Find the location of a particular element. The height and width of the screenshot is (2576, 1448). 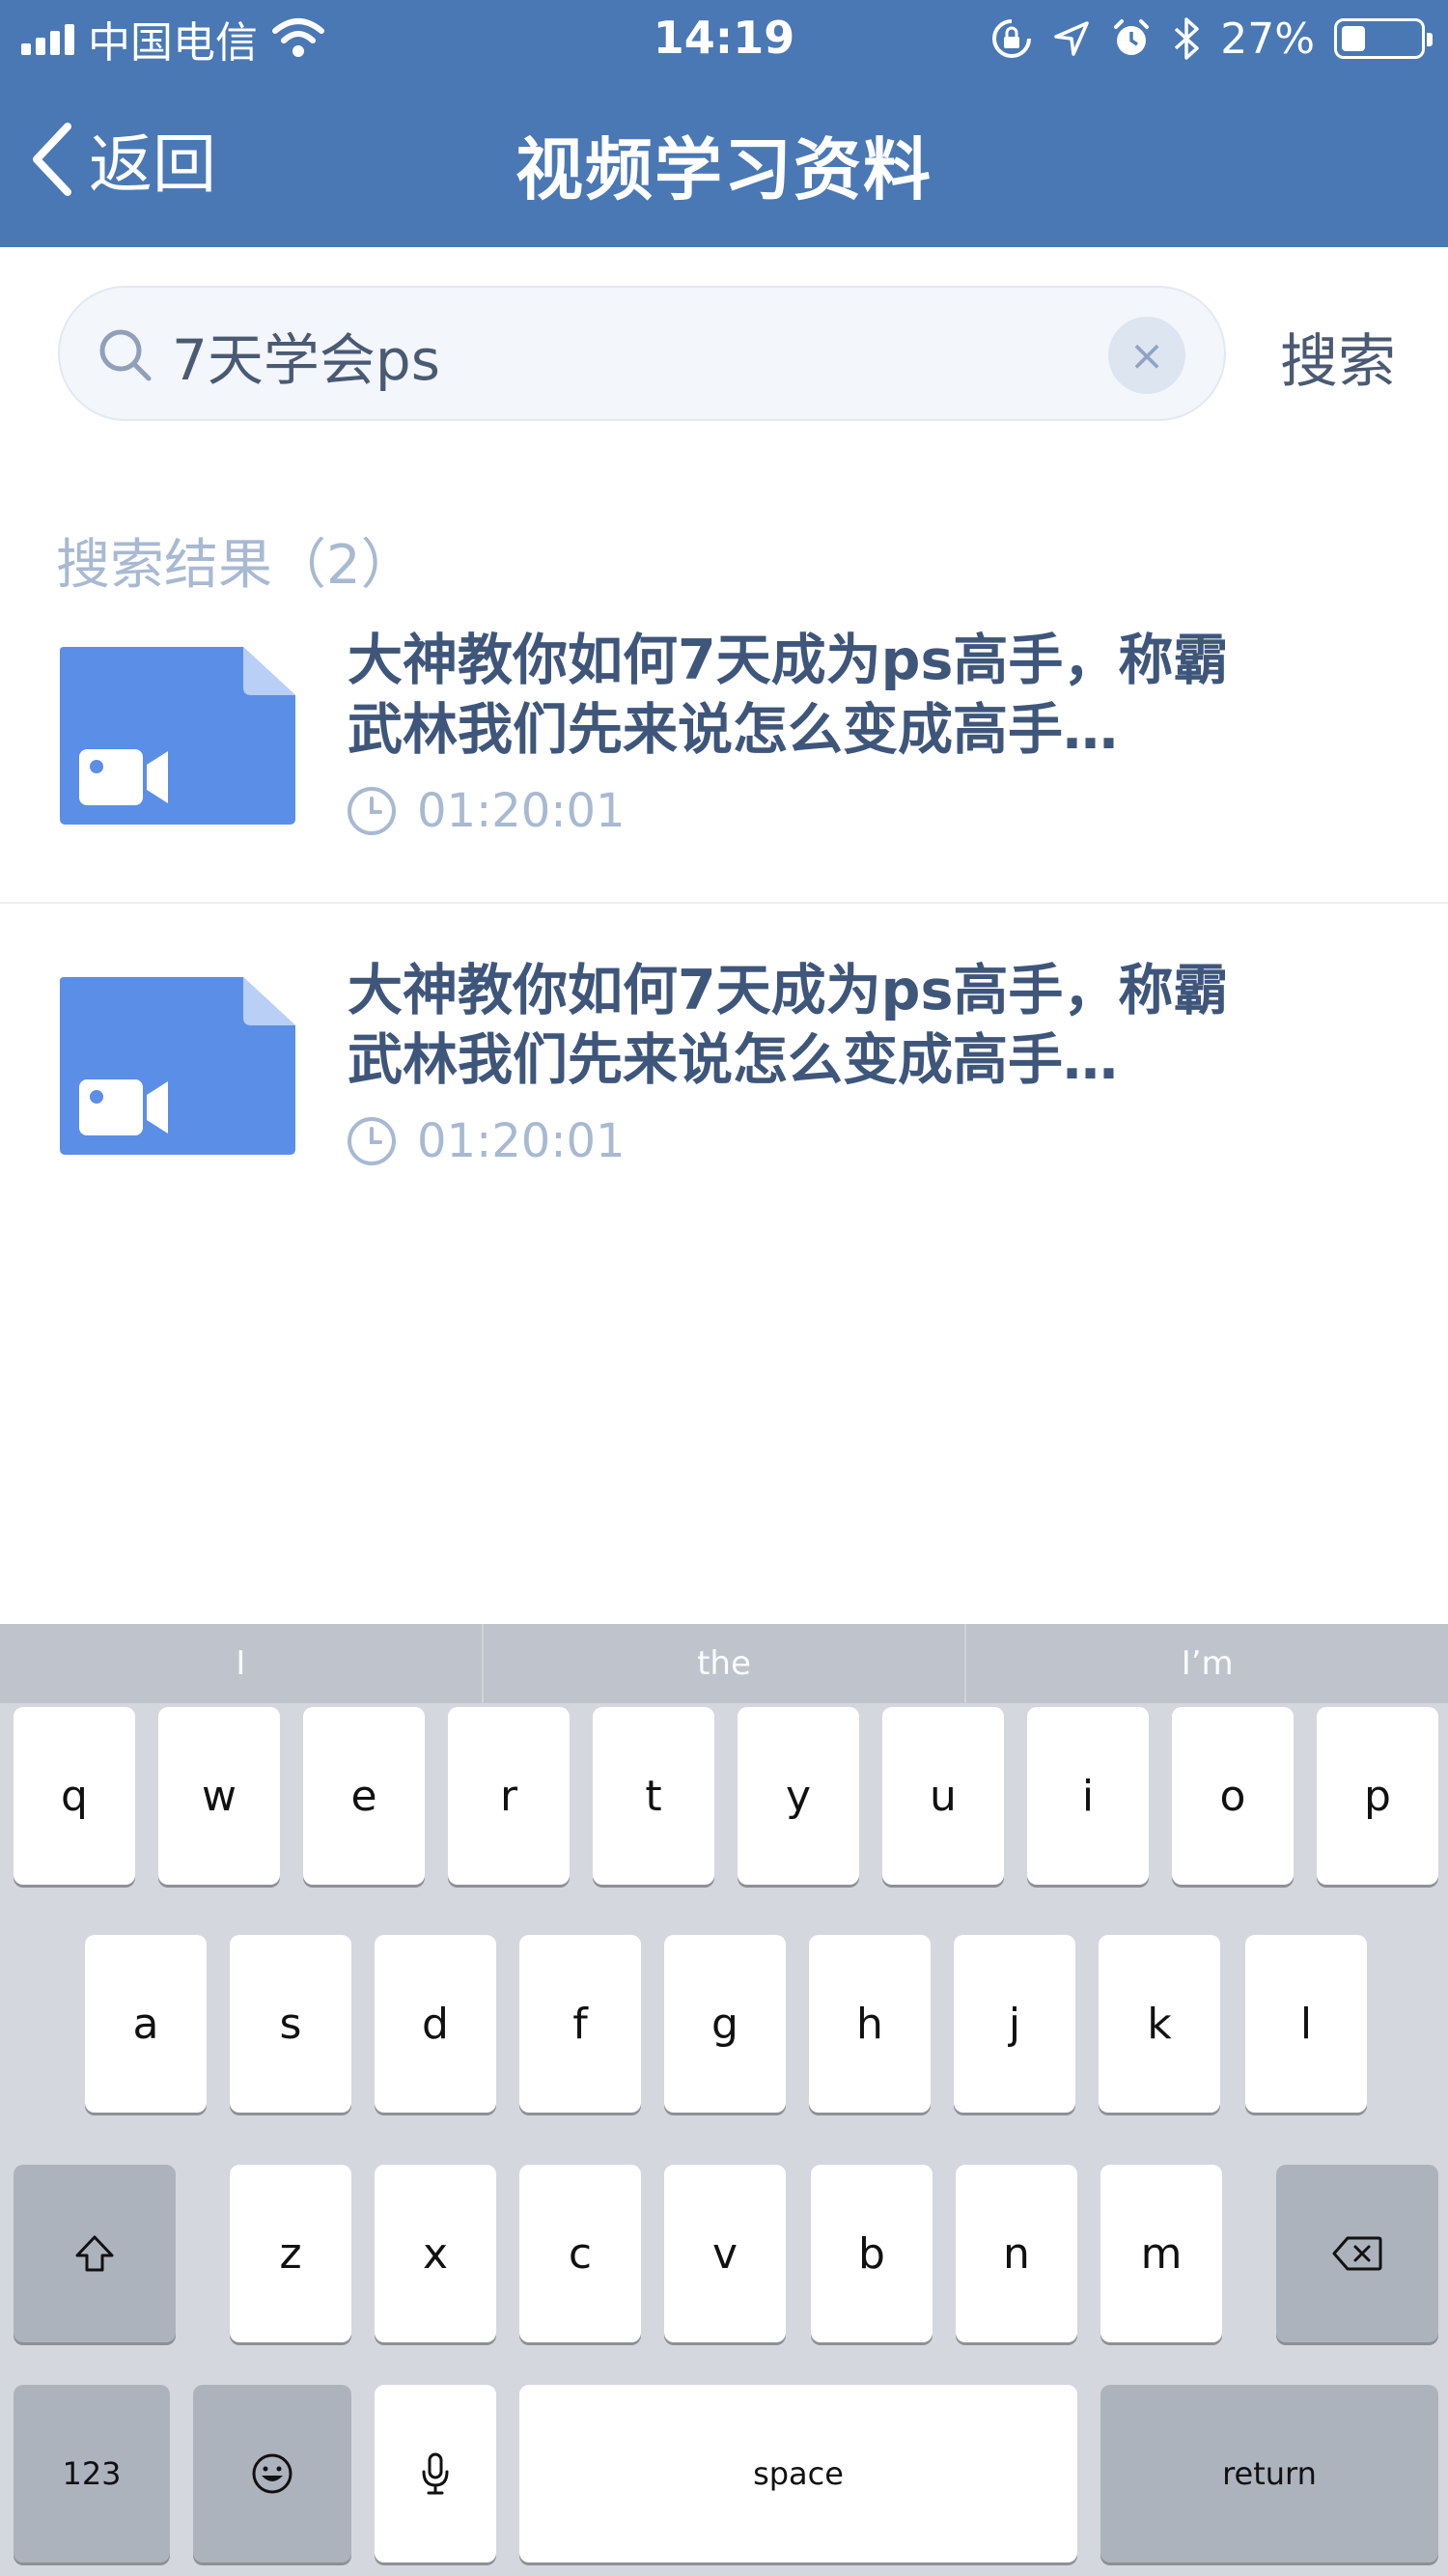

key-t: t is located at coordinates (654, 1796).